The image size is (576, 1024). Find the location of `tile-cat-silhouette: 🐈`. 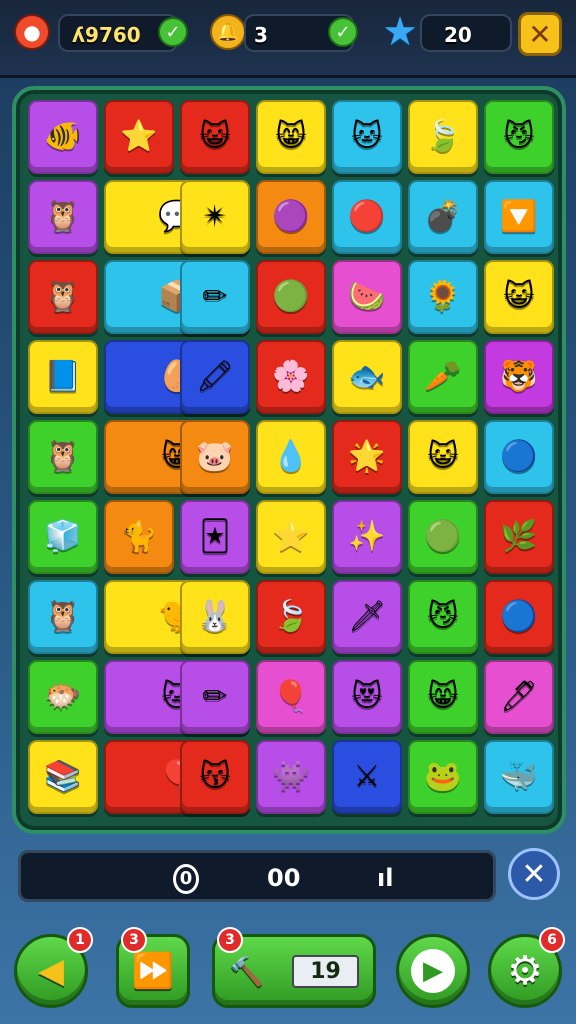

tile-cat-silhouette: 🐈 is located at coordinates (139, 537).